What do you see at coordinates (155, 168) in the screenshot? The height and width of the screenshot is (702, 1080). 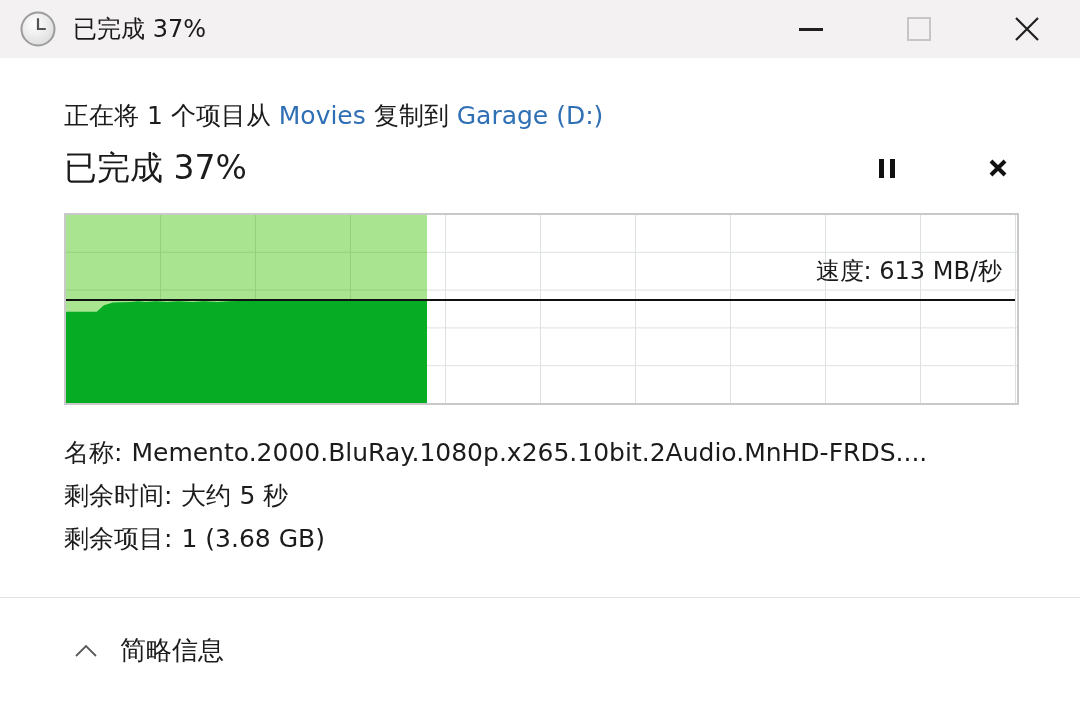 I see `progress-status: 已完成 37%` at bounding box center [155, 168].